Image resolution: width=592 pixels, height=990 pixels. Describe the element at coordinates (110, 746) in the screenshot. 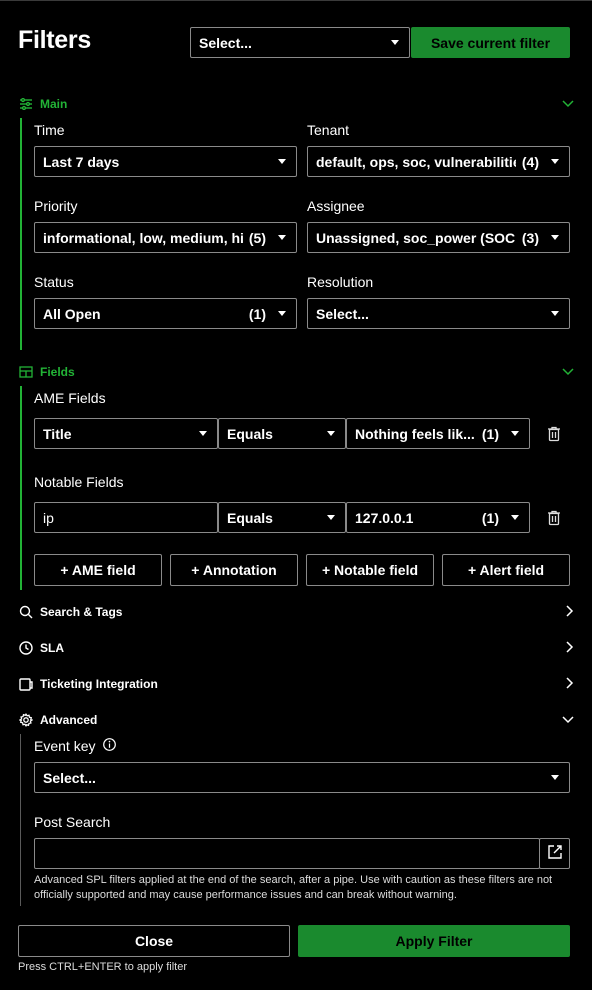

I see `info-icon` at that location.